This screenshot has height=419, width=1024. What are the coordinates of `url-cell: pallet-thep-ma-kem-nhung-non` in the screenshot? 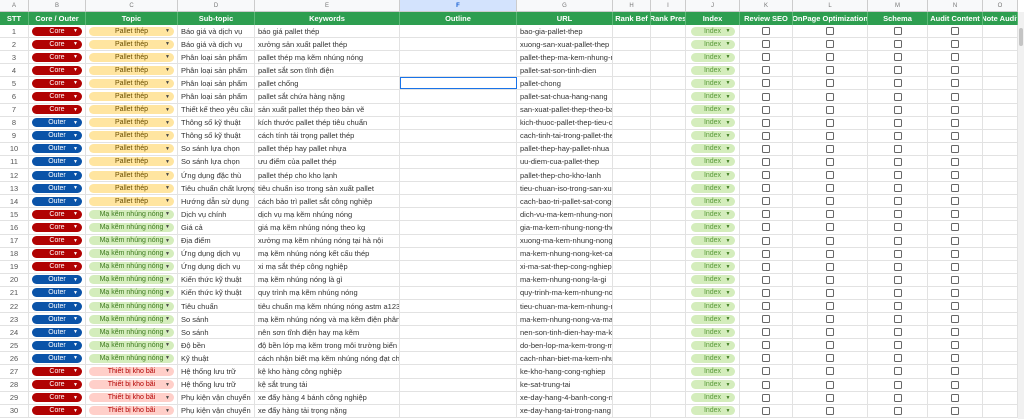 It's located at (565, 57).